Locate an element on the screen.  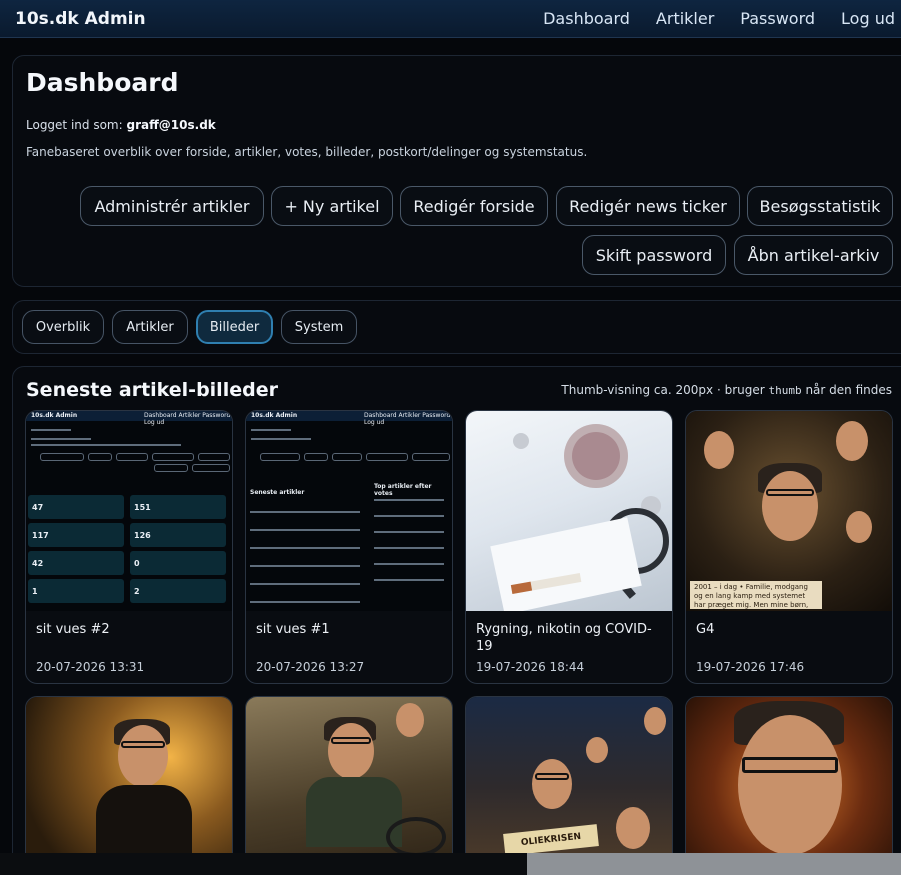
oliekrisen-sign: OLIEKRISEN is located at coordinates (551, 840).